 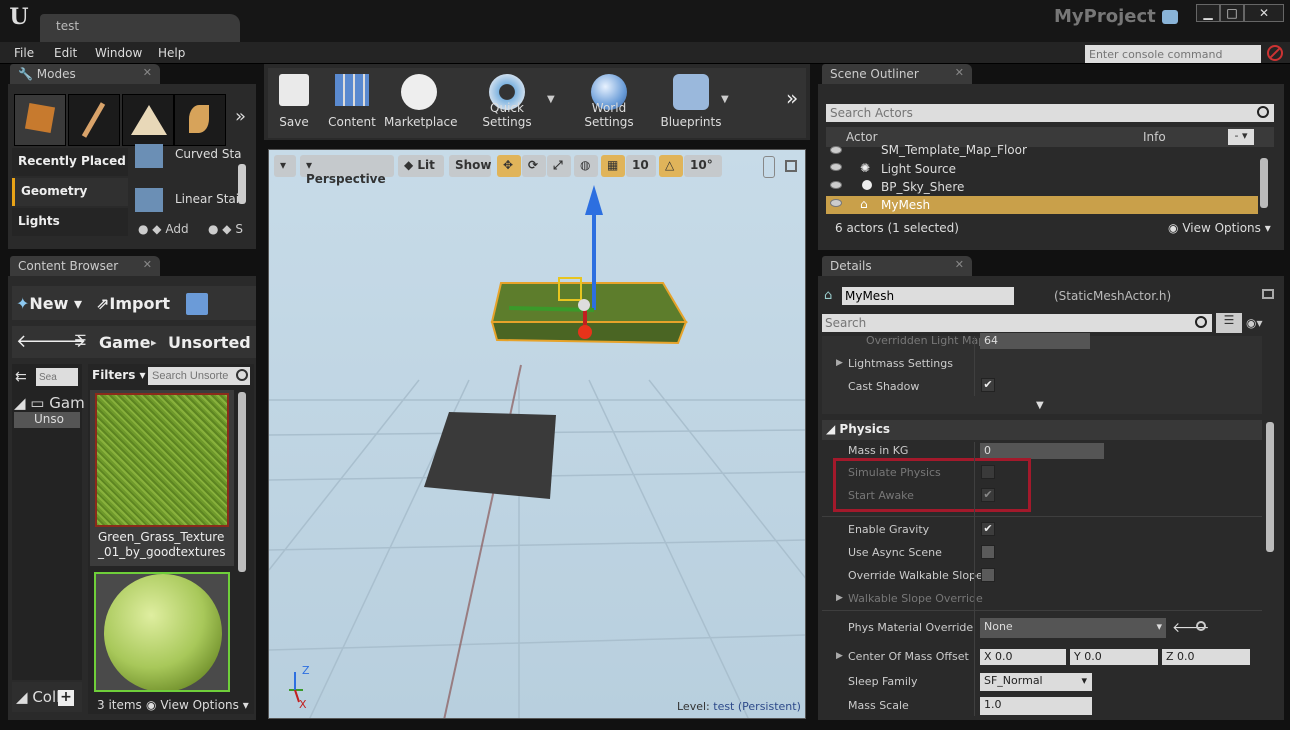 I want to click on com-x-field: X 0.0, so click(x=1023, y=657).